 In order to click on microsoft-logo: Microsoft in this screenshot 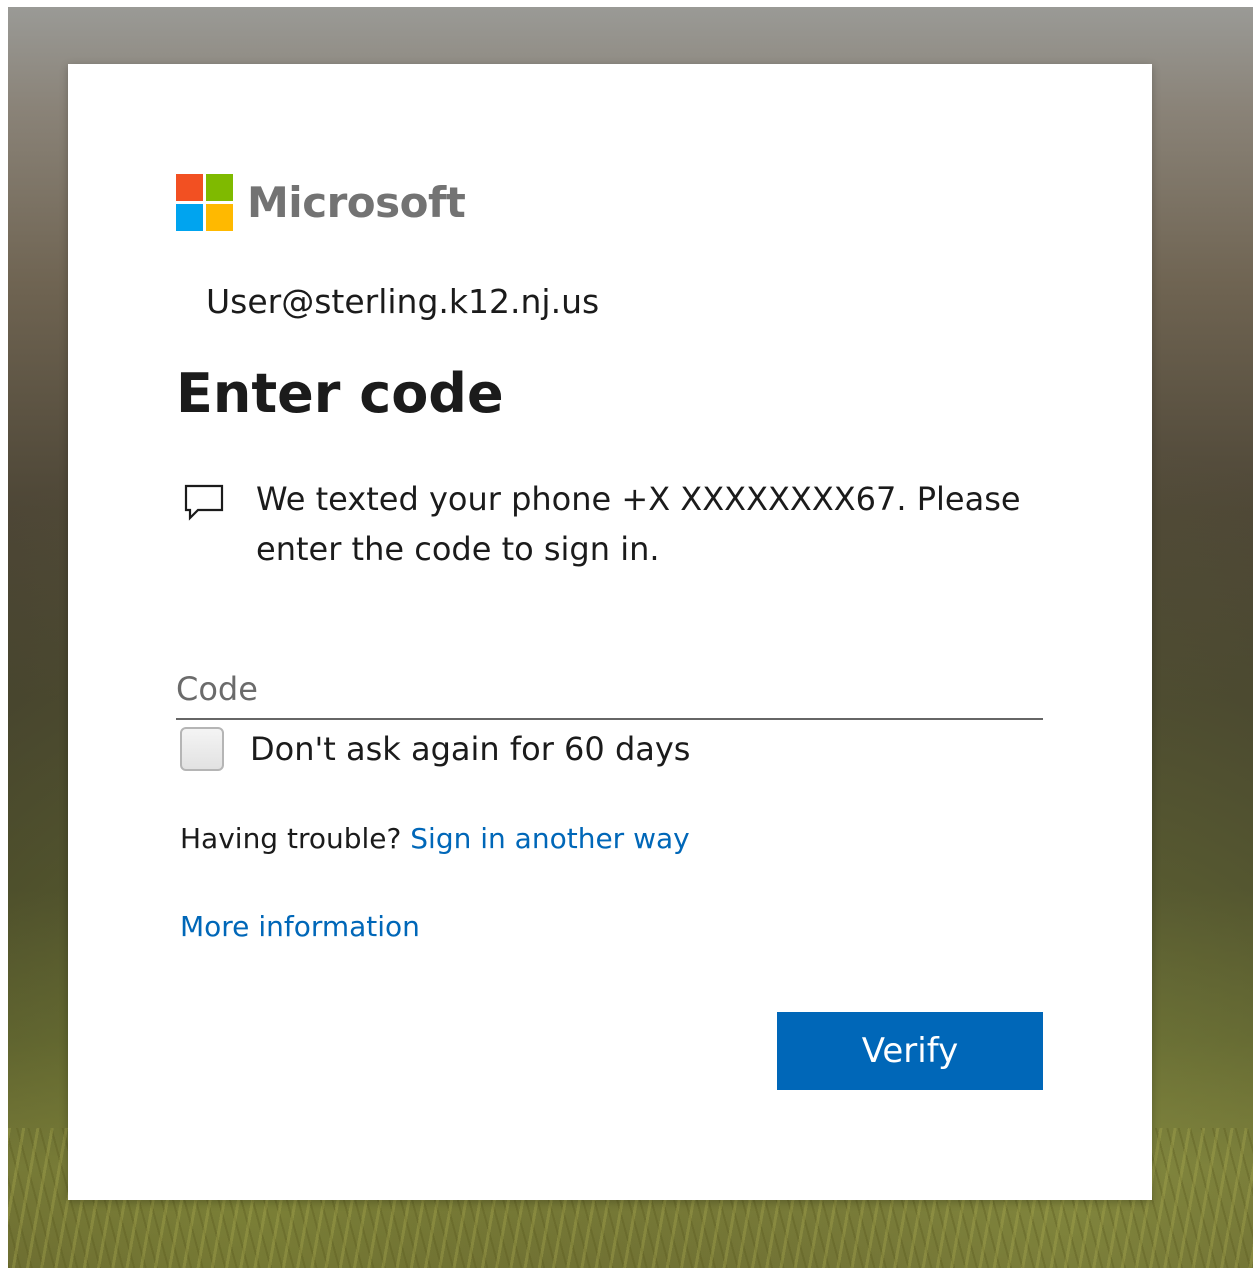, I will do `click(321, 202)`.